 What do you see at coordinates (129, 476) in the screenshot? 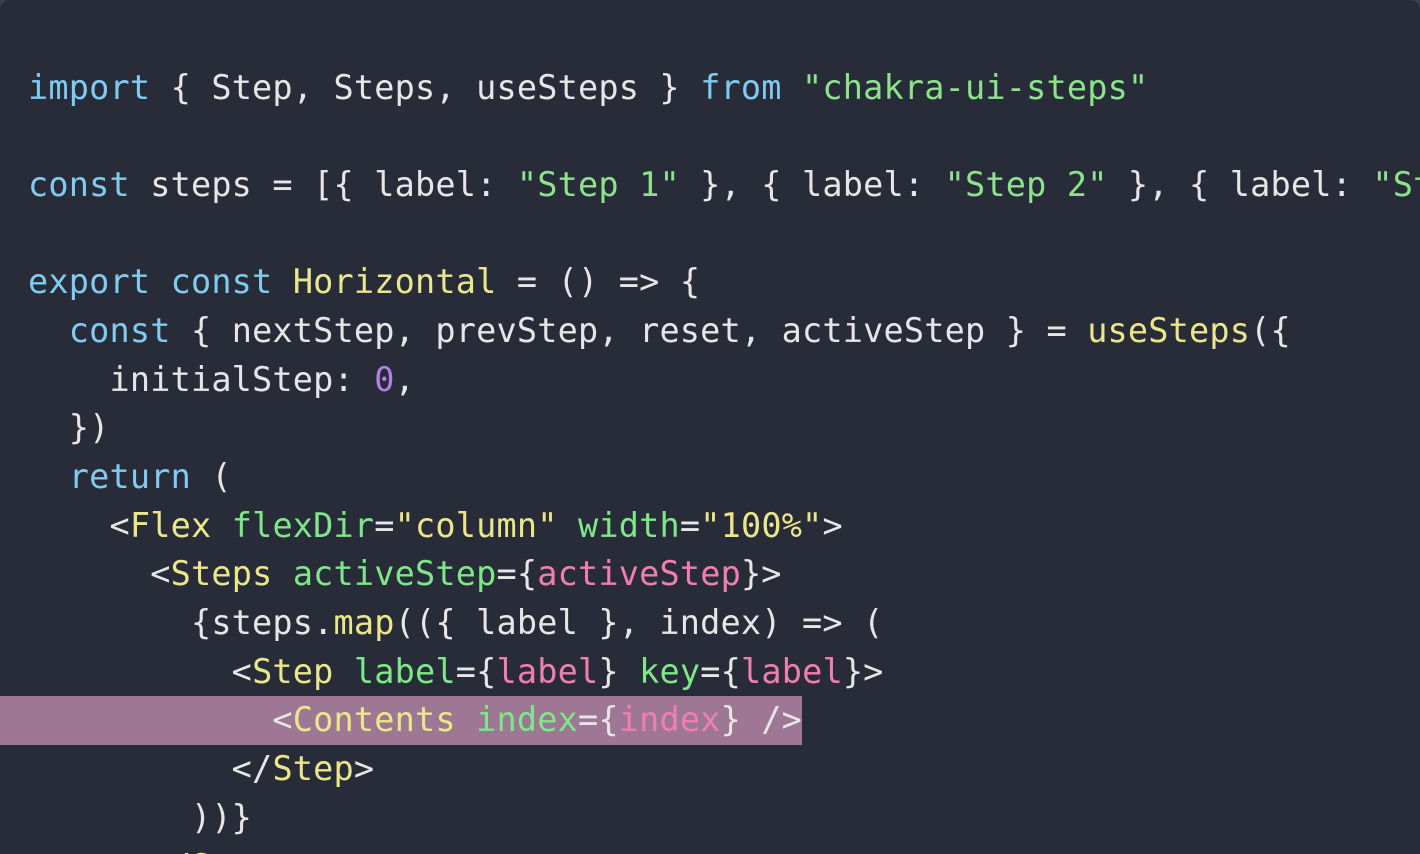
I see `code-token-keyword: return` at bounding box center [129, 476].